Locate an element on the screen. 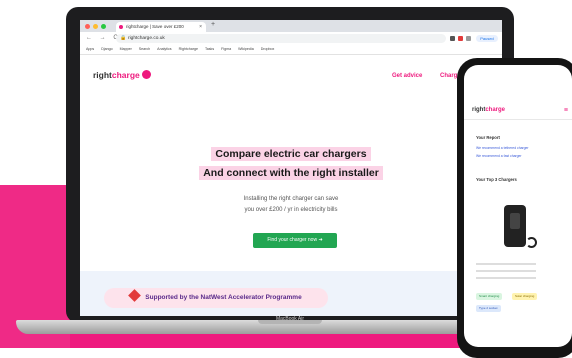 This screenshot has width=572, height=358. url-text: rightcharge.co.uk is located at coordinates (146, 38).